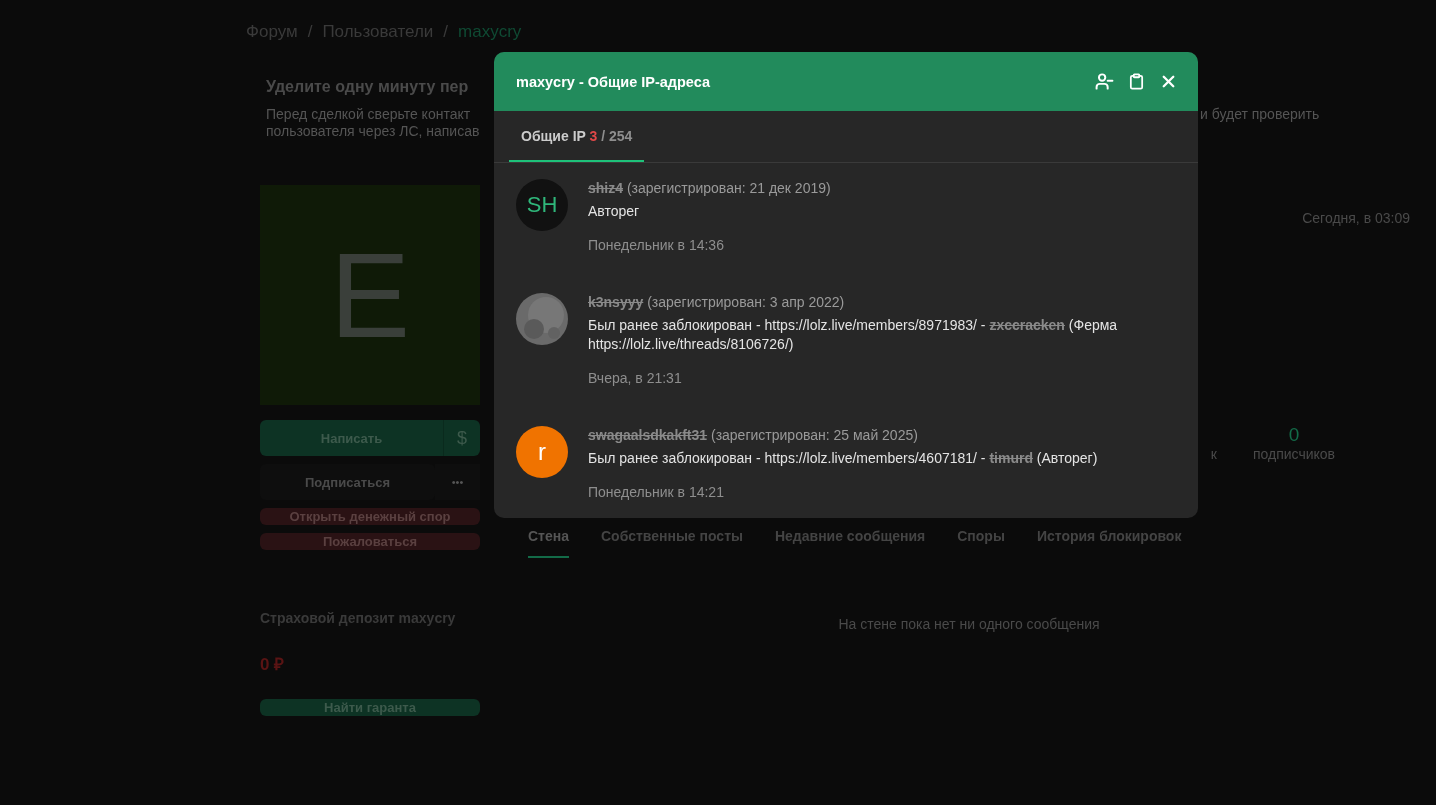 The image size is (1436, 805). I want to click on clipboard-icon, so click(1136, 81).